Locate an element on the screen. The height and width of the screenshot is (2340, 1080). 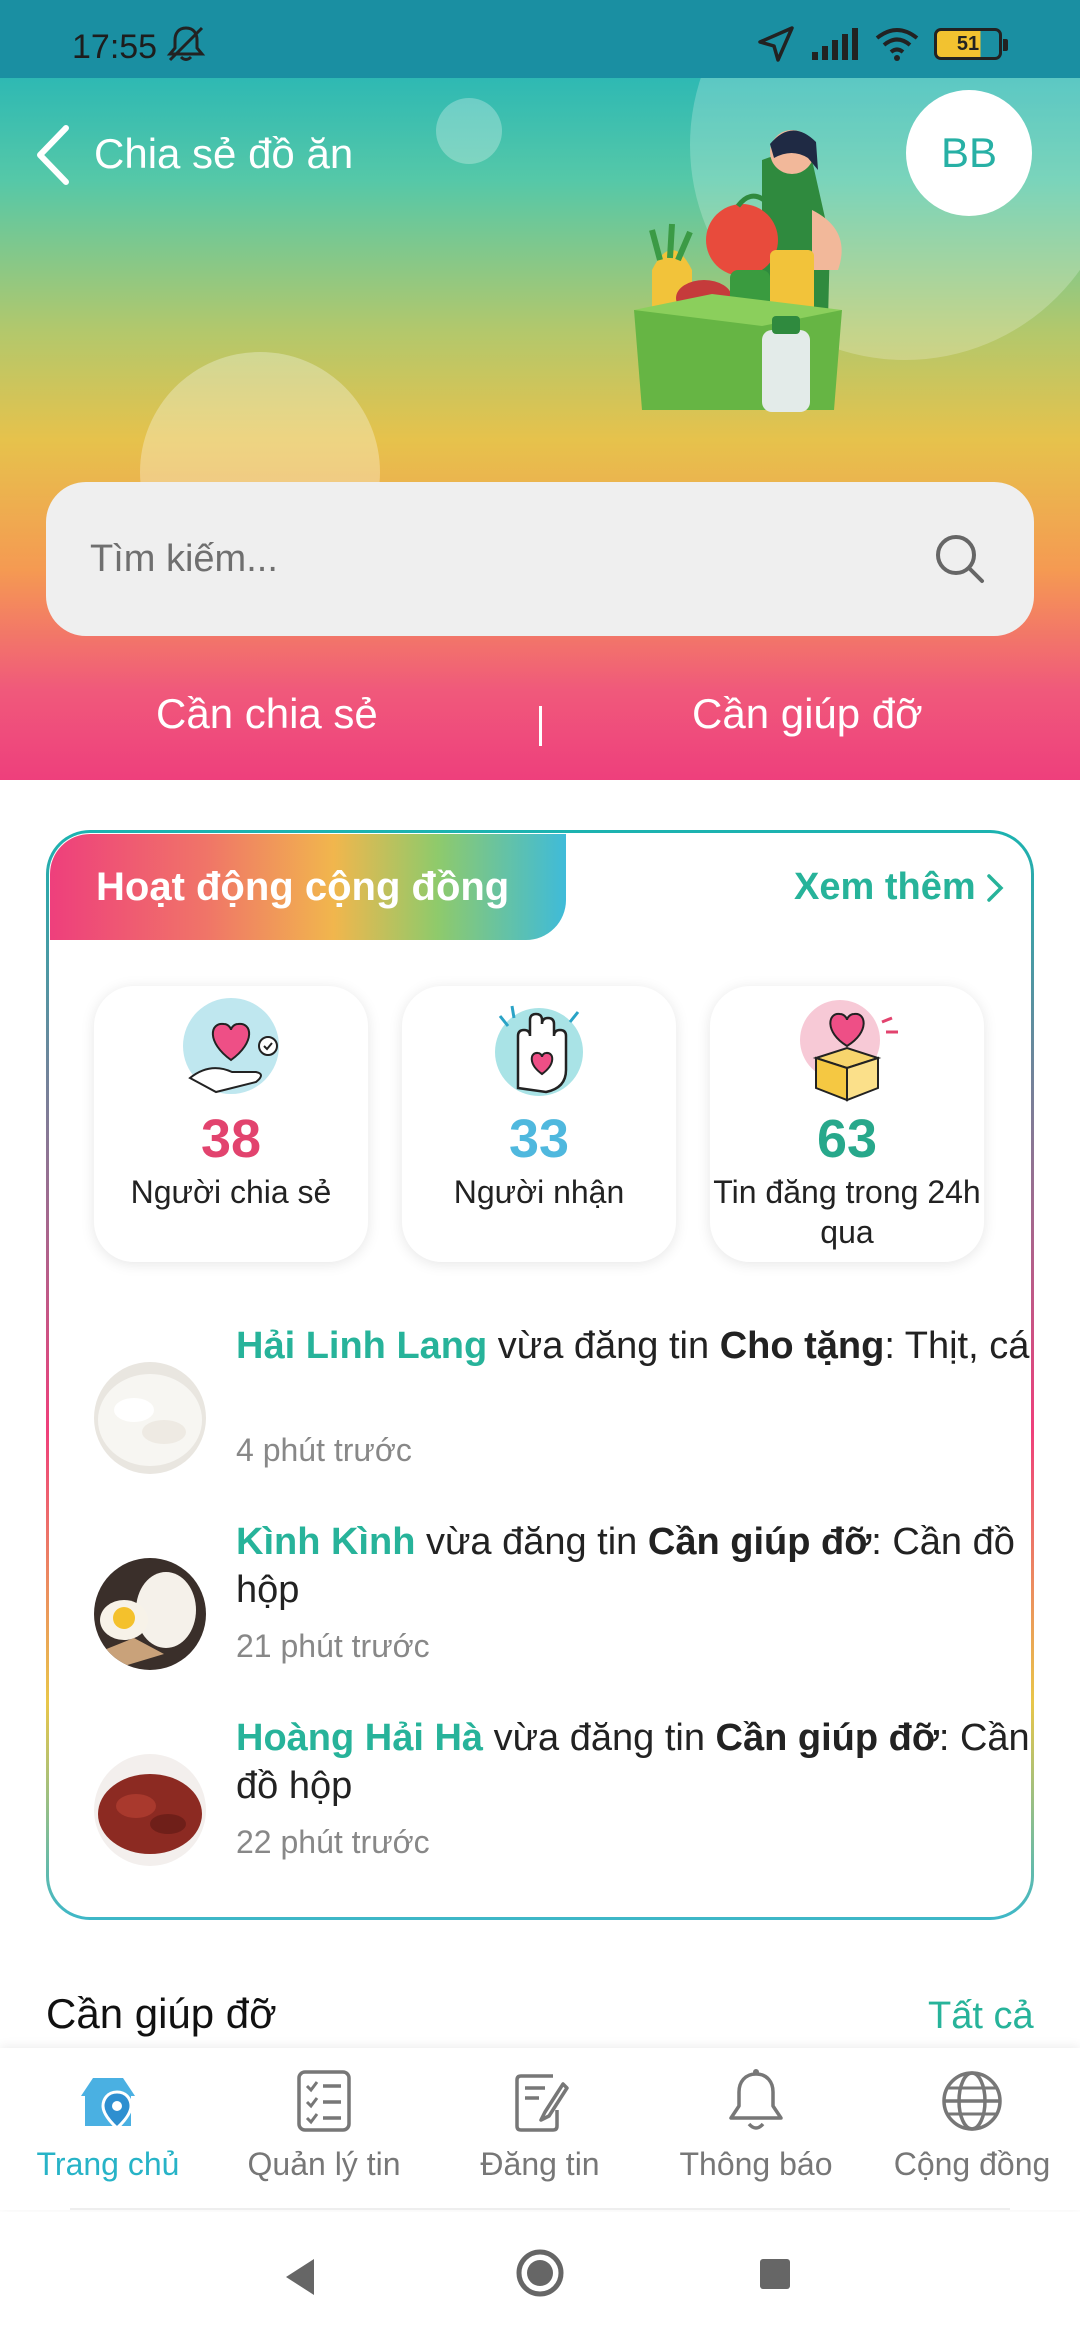
eggs-thumbnail is located at coordinates (150, 1614).